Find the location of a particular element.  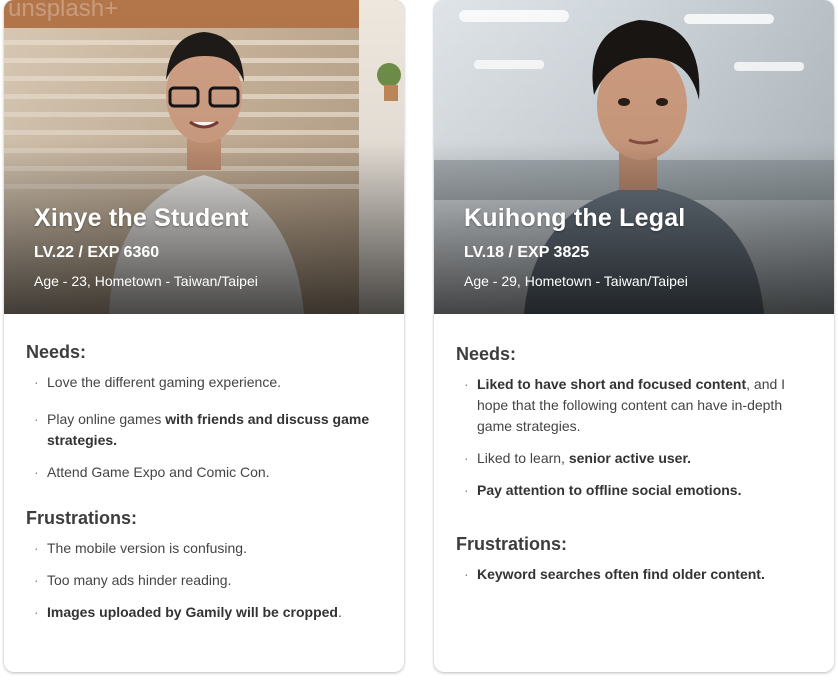

needs-item: · Love the different gaming experience. is located at coordinates (158, 382).